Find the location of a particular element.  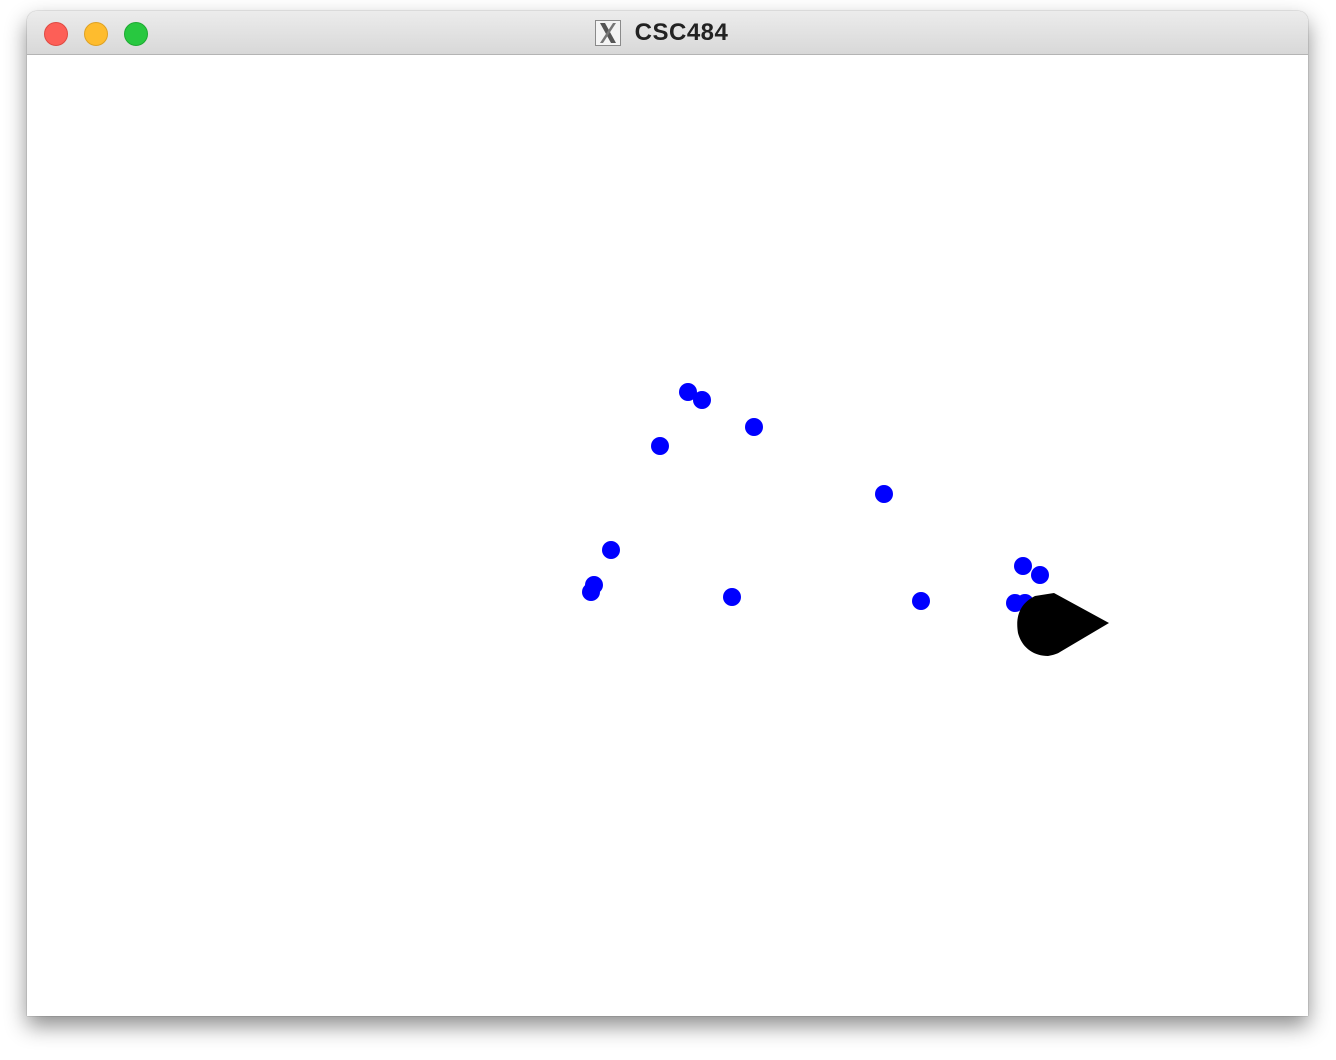

x11-icon is located at coordinates (607, 33).